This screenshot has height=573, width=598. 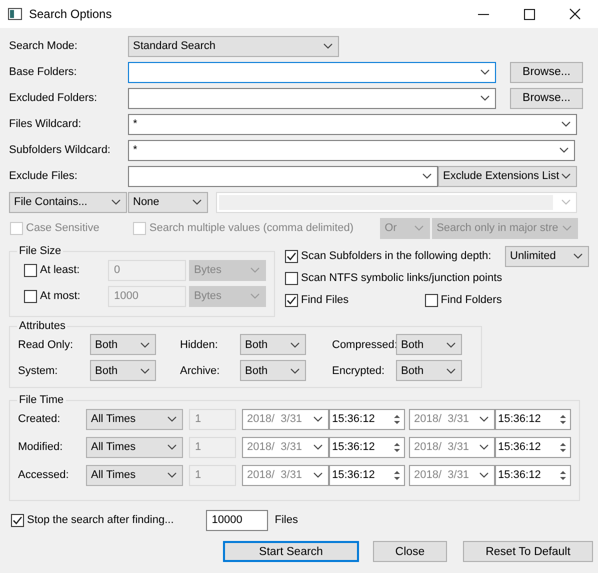 What do you see at coordinates (60, 270) in the screenshot?
I see `checkbox-label: At least:` at bounding box center [60, 270].